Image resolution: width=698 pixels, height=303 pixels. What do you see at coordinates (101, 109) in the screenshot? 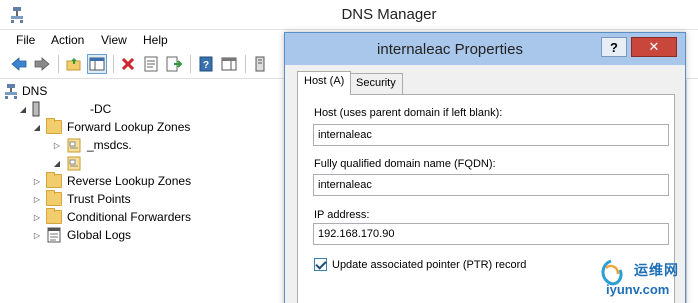
I see `tree-label-server: -DC` at bounding box center [101, 109].